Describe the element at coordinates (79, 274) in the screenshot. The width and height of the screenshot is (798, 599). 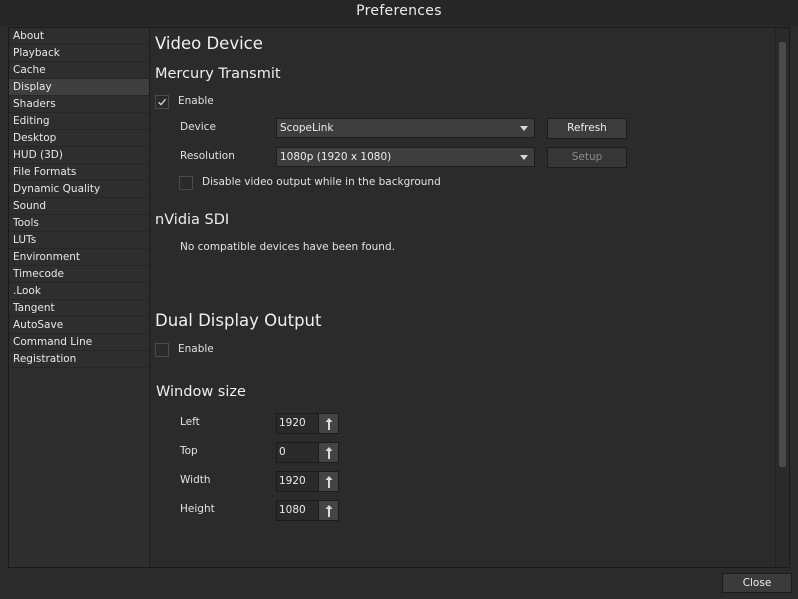
I see `sidebar-item-timecode: Timecode` at that location.